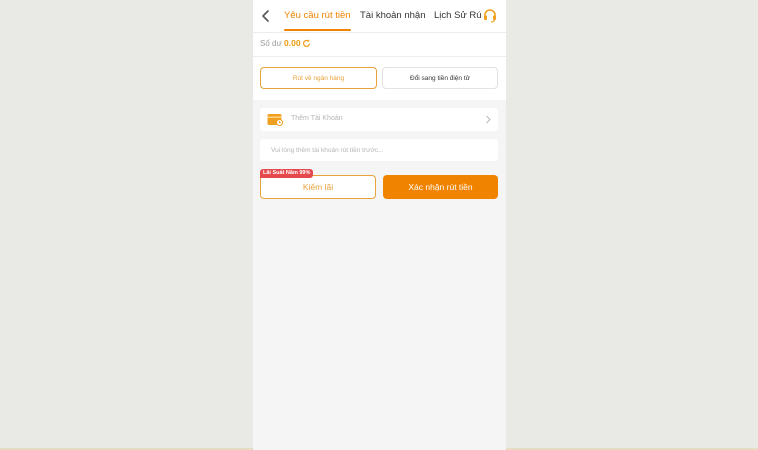 The height and width of the screenshot is (450, 758). I want to click on add-account-row: Thêm Tài Khoản, so click(379, 119).